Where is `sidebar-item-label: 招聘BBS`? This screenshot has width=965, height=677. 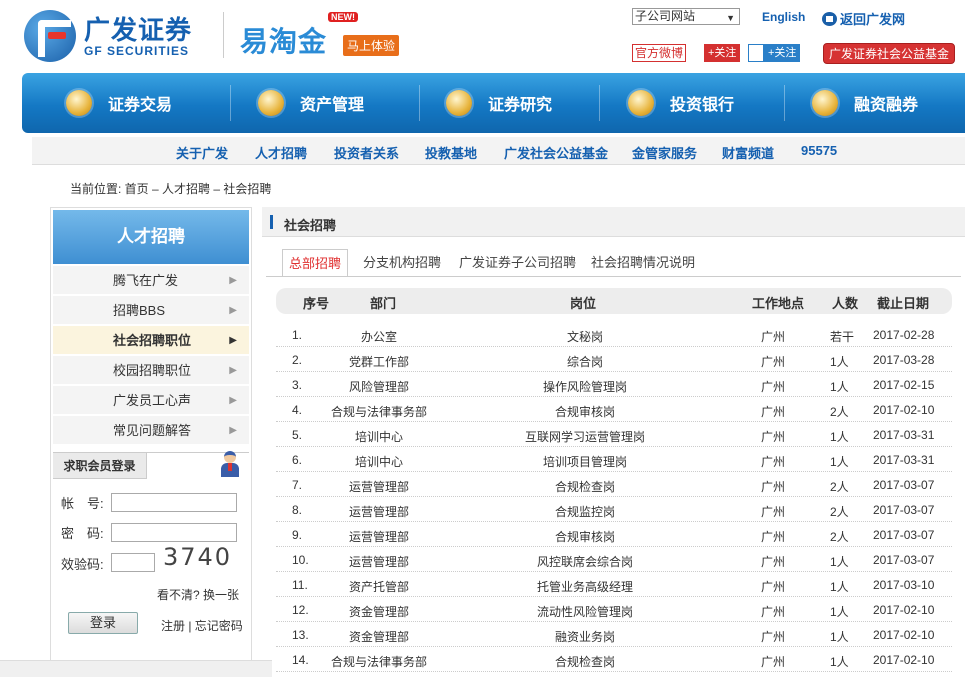 sidebar-item-label: 招聘BBS is located at coordinates (139, 310).